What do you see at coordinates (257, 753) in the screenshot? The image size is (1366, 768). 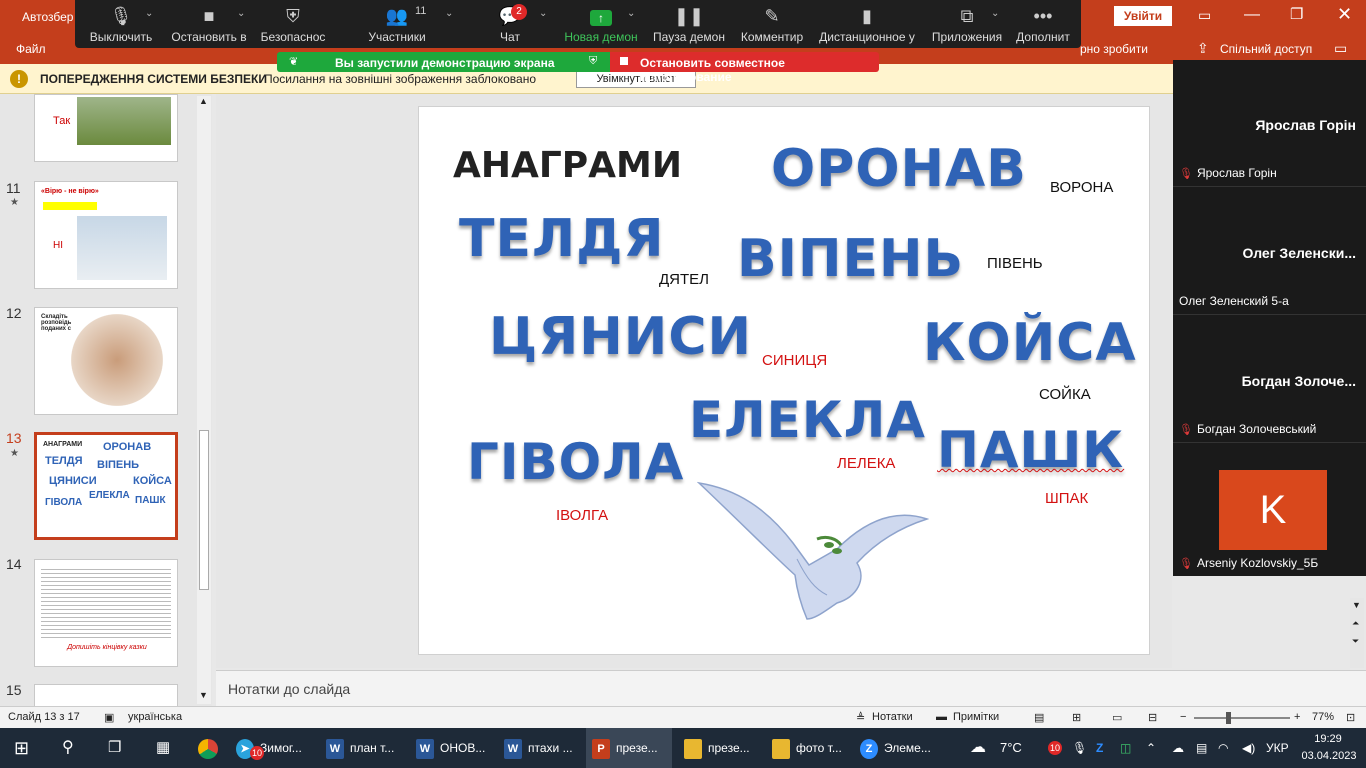 I see `notification-badge: 10` at bounding box center [257, 753].